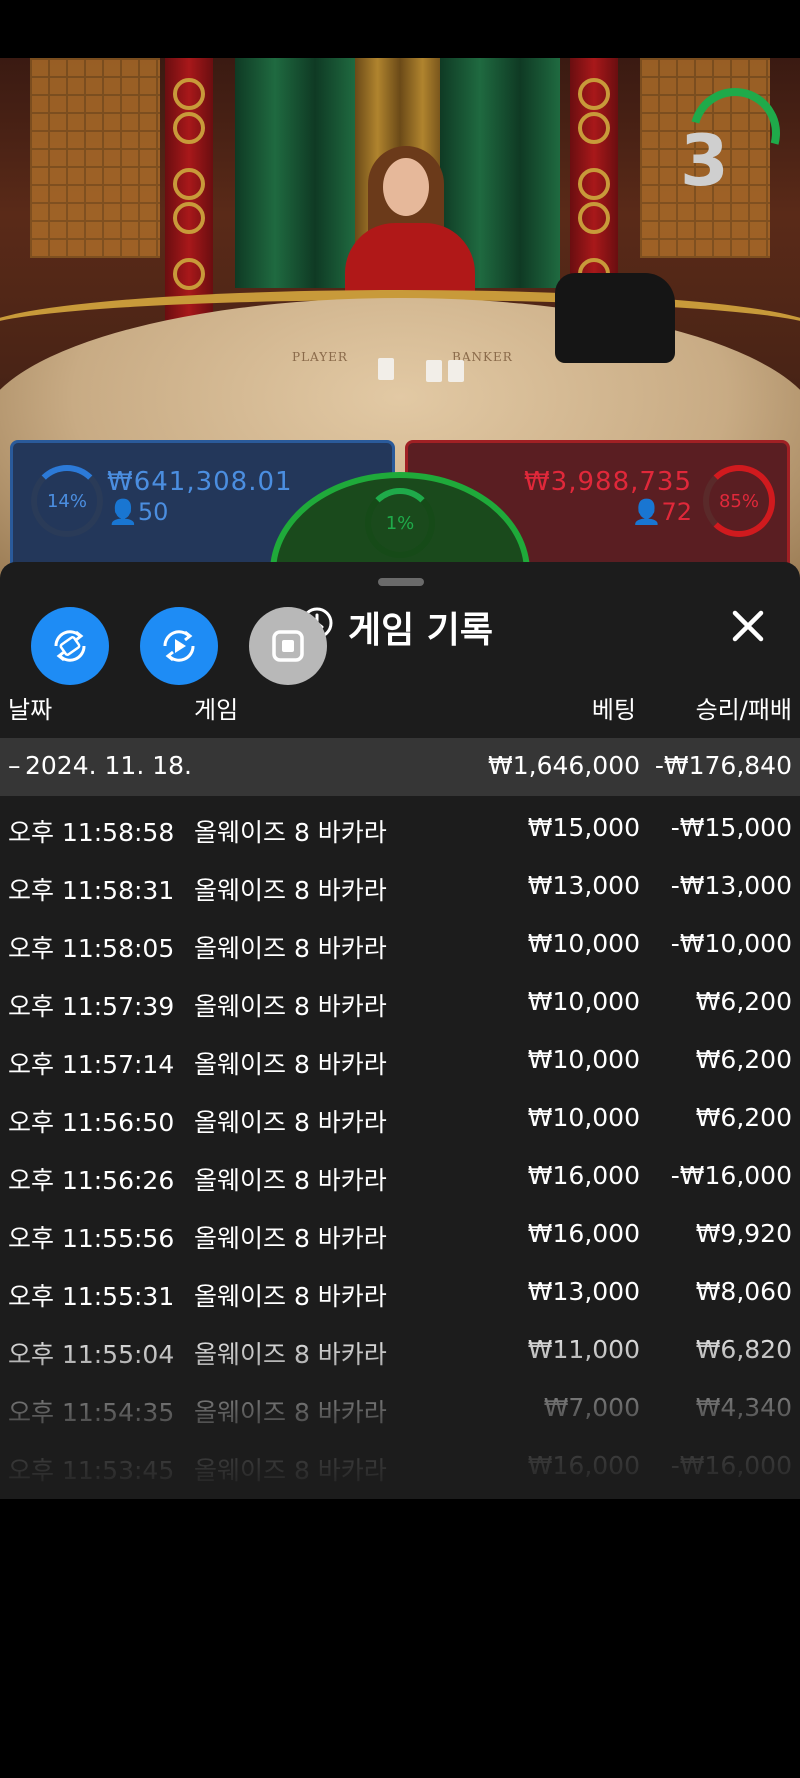  I want to click on row-time: 오후 11:58:05, so click(91, 948).